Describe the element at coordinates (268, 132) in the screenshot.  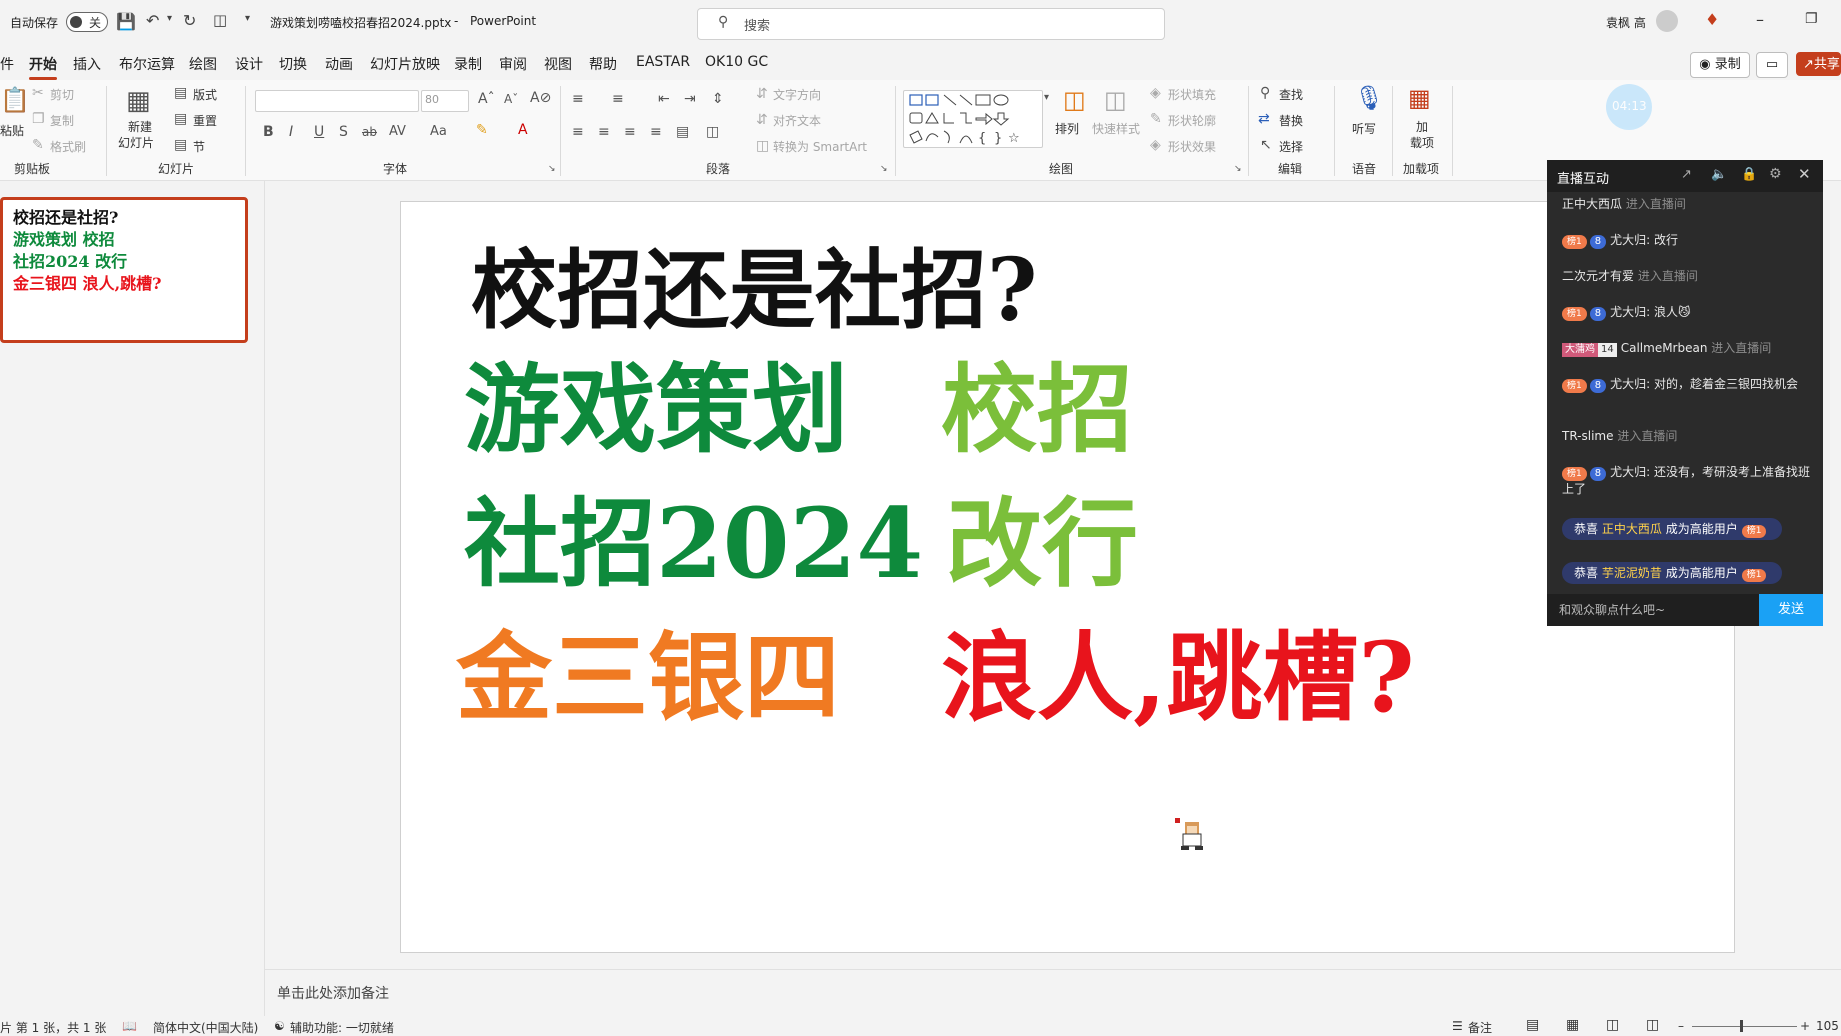
I see `bold-button: B` at that location.